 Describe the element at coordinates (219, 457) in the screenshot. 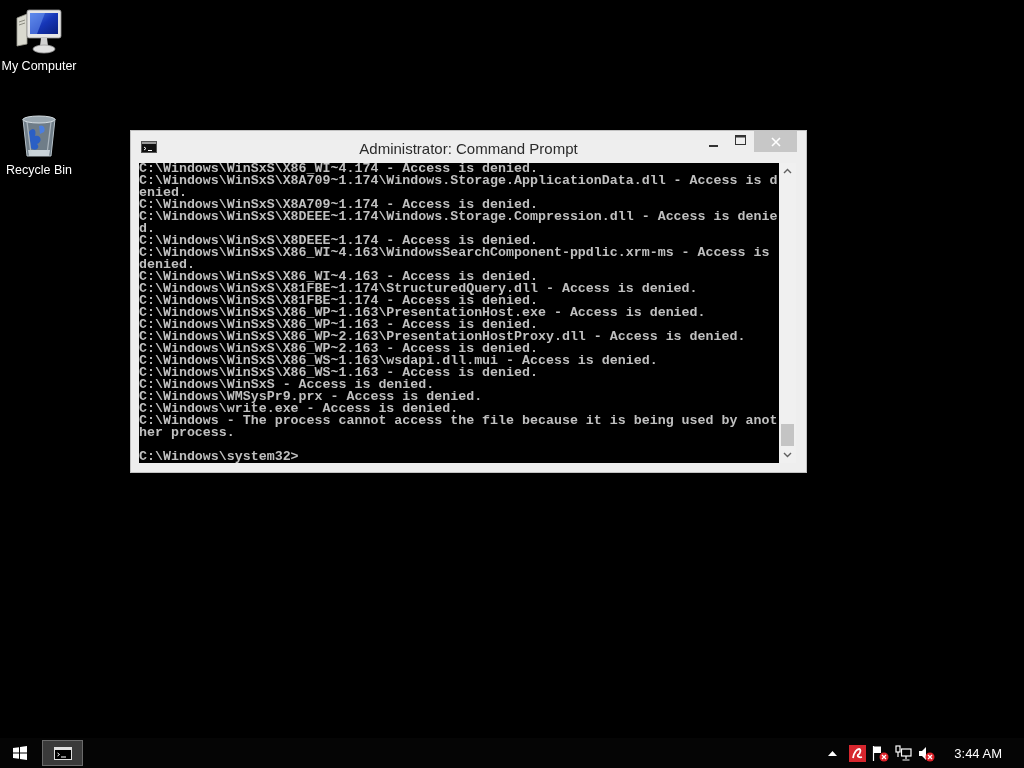

I see `command-prompt-line: C:\Windows\system32>` at that location.